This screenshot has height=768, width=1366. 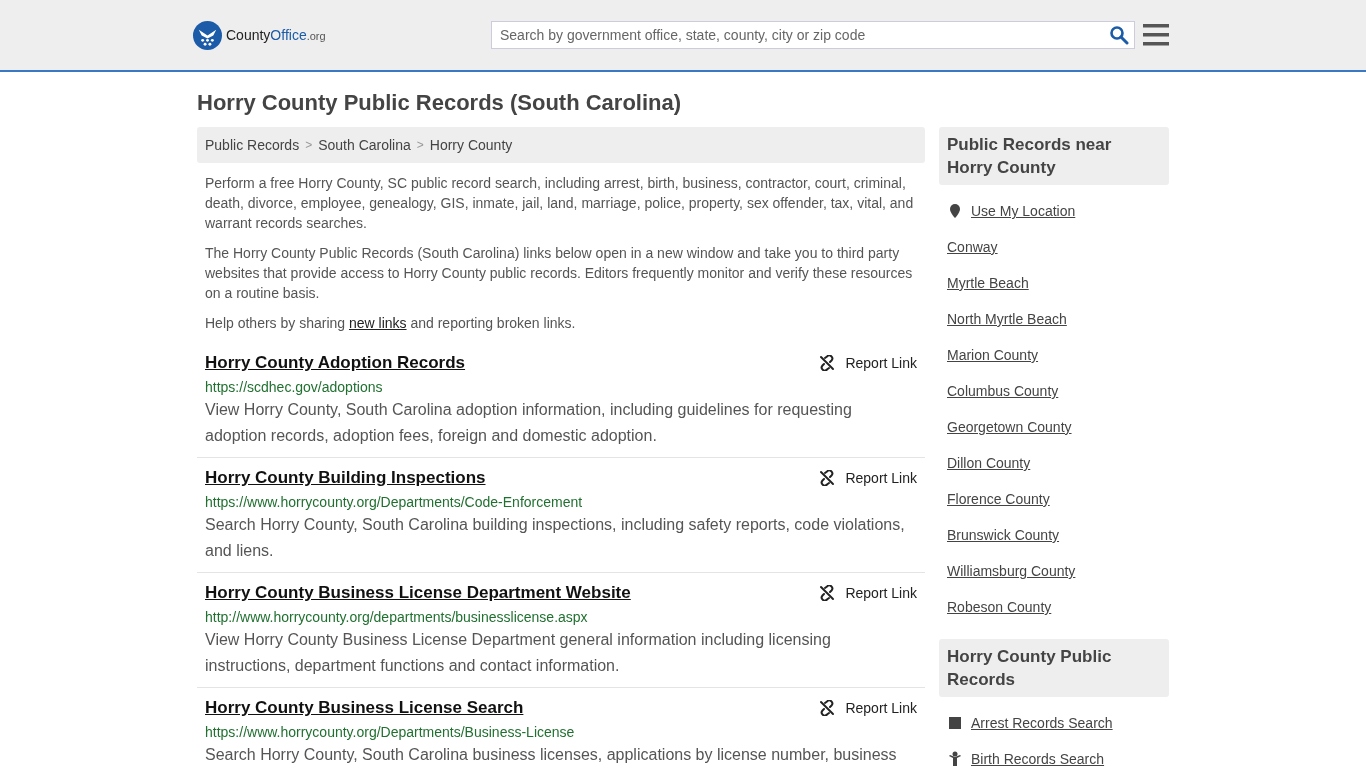 What do you see at coordinates (364, 145) in the screenshot?
I see `breadcrumb-link: South Carolina` at bounding box center [364, 145].